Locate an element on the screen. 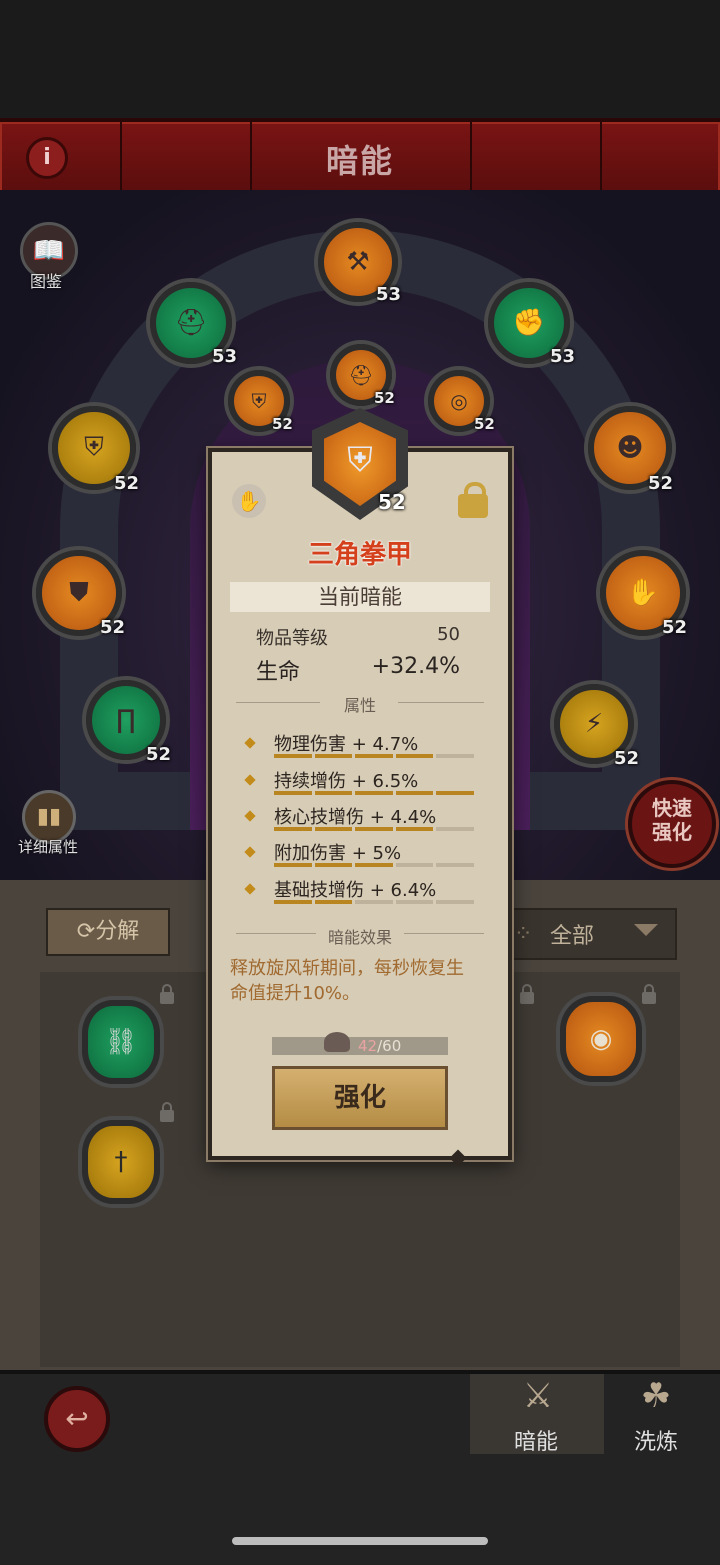 Image resolution: width=720 pixels, height=1565 pixels. attribute-row: 物理伤害 + 4.7% is located at coordinates (365, 748).